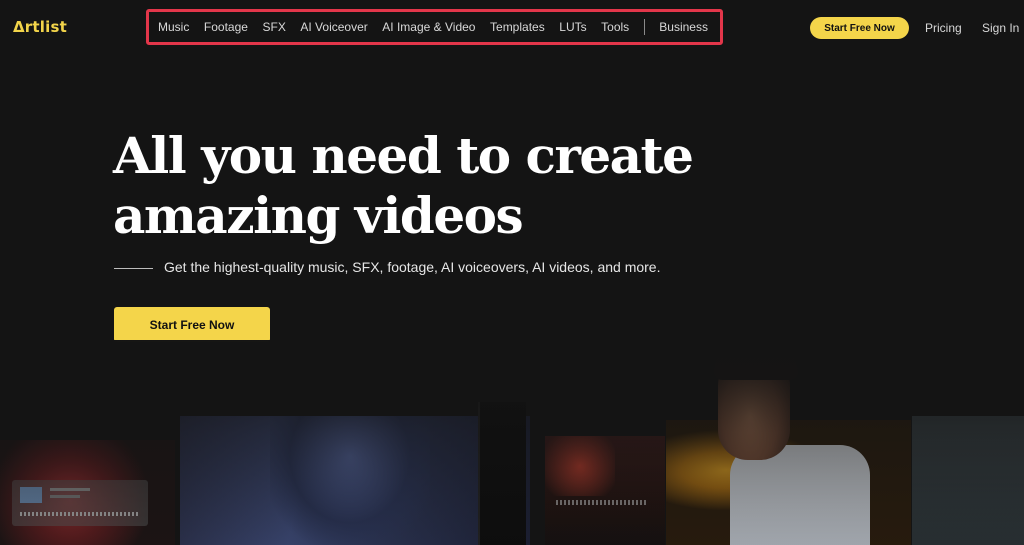 This screenshot has width=1024, height=545. Describe the element at coordinates (800, 442) in the screenshot. I see `editor-person-image` at that location.